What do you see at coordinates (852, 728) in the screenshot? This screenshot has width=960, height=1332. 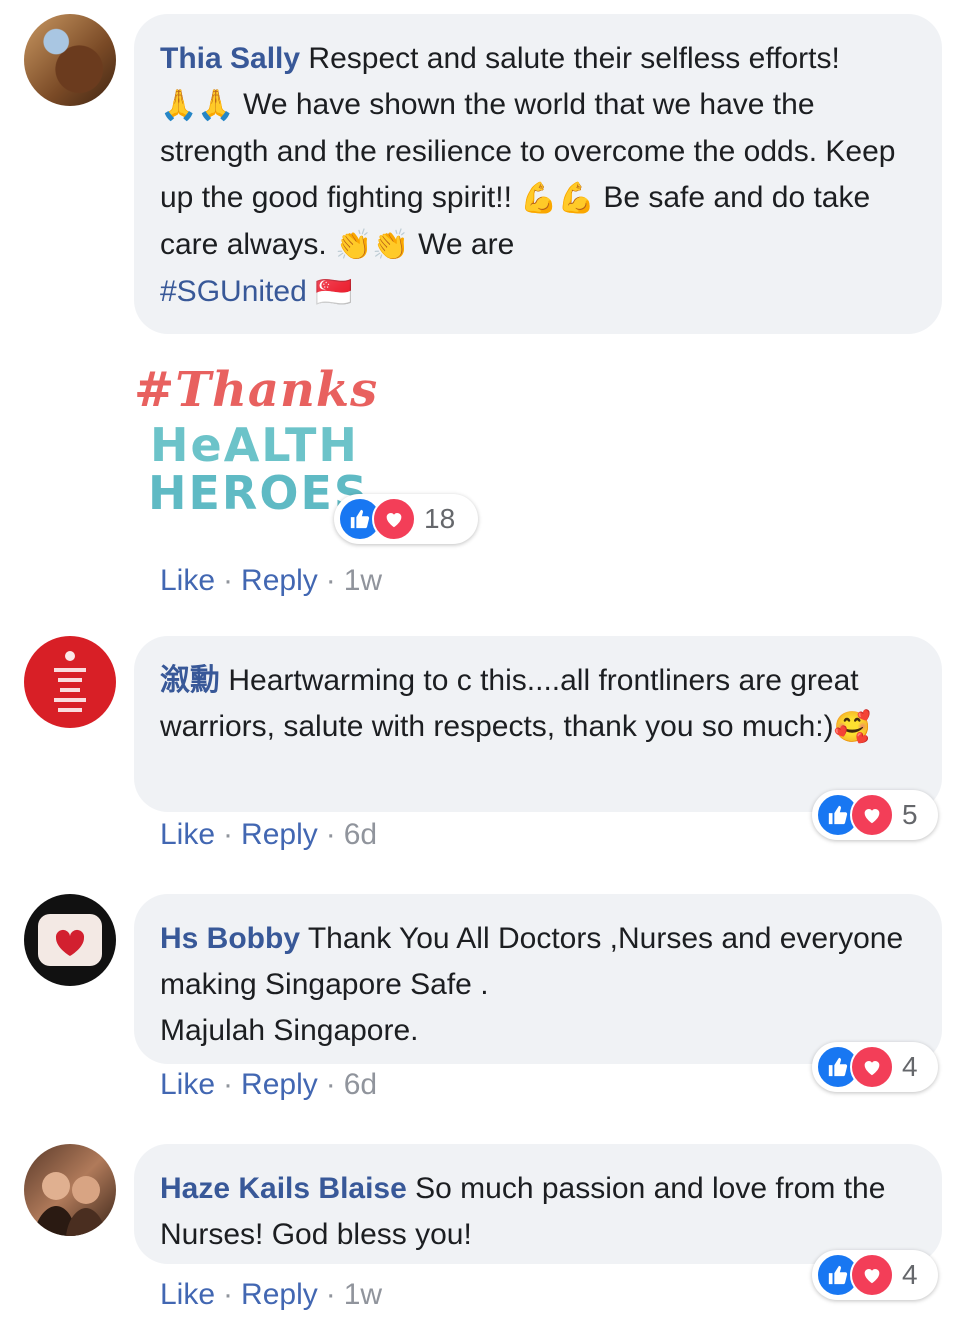 I see `smiling-face-with-hearts-emoji: 🥰` at bounding box center [852, 728].